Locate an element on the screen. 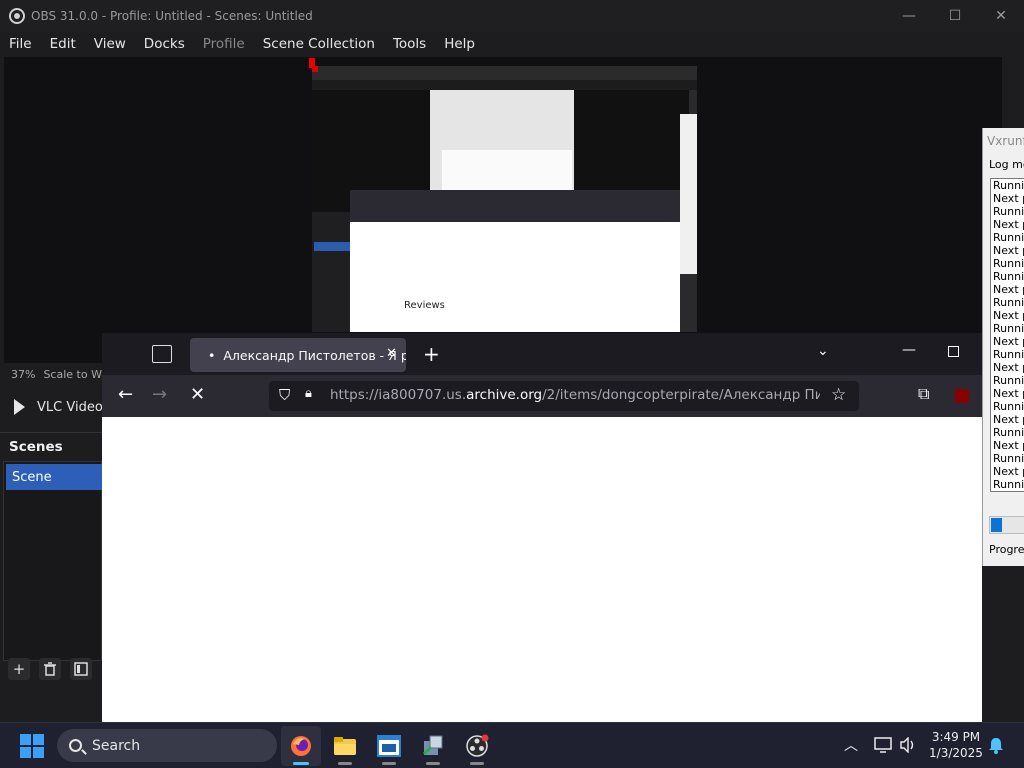  list-all-tabs-icon: ⌄ is located at coordinates (823, 351).